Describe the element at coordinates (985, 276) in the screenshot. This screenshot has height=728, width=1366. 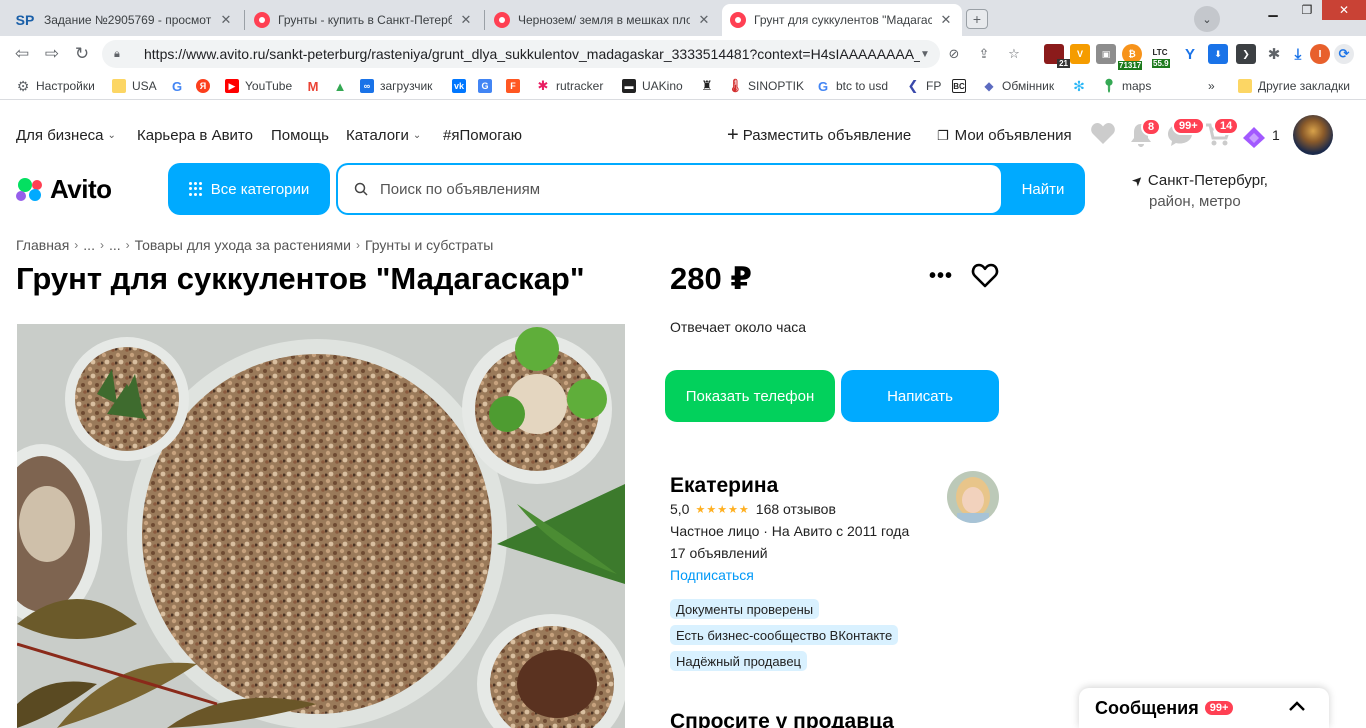
I see `add-to-favorites-heart-icon` at that location.